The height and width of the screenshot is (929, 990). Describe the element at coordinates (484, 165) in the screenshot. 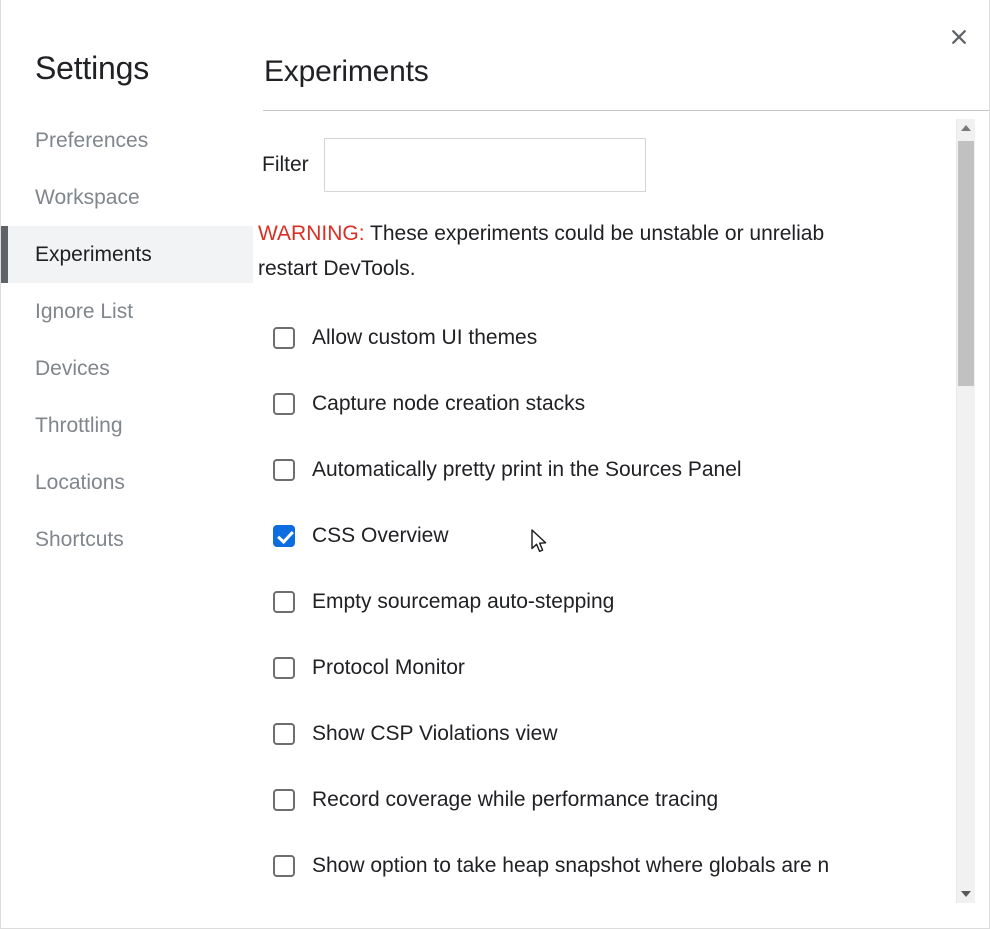

I see `filter-input` at that location.